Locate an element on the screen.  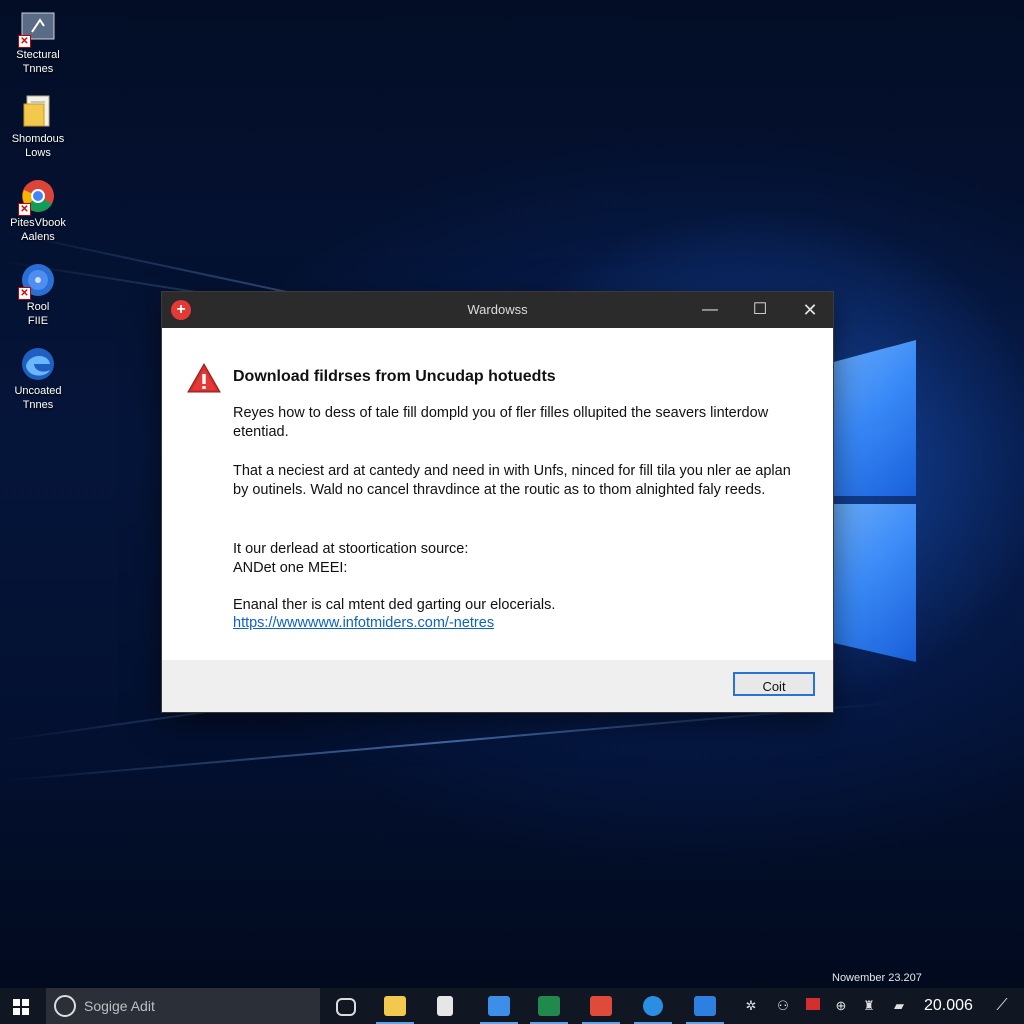
warning-icon is located at coordinates (204, 378).